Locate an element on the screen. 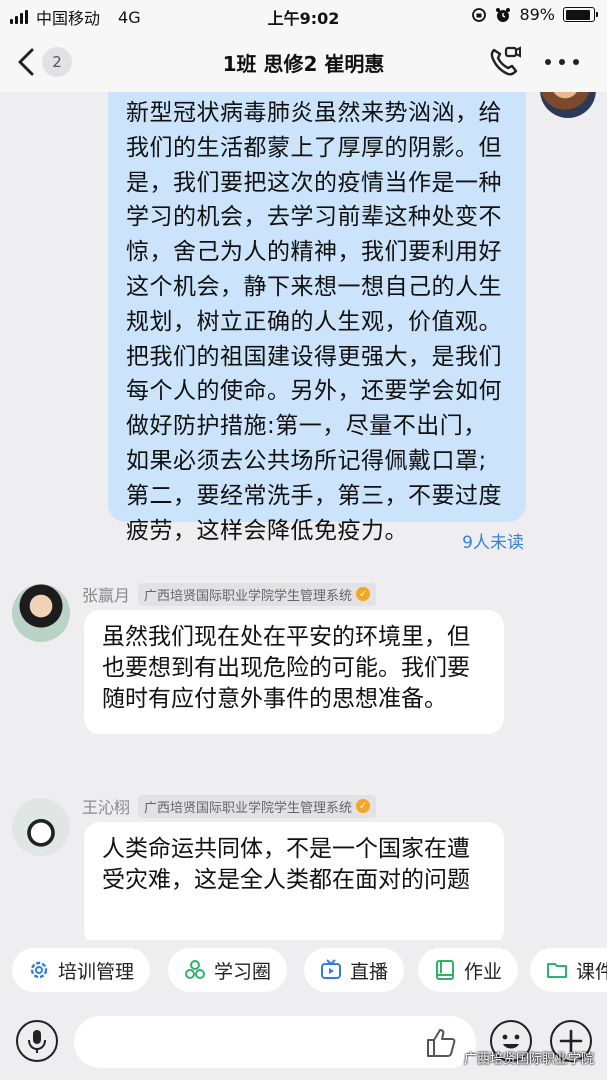 The height and width of the screenshot is (1080, 607). quick-app-label: 培训管理 is located at coordinates (96, 971).